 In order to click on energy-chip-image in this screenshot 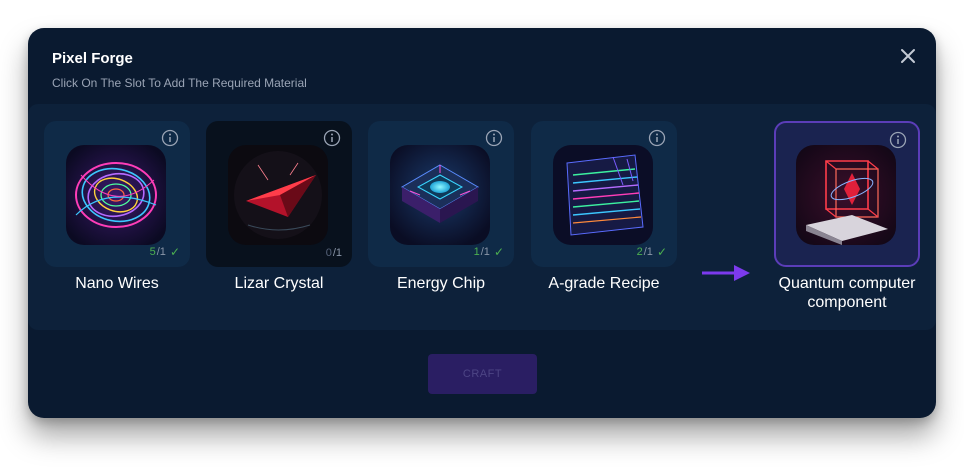, I will do `click(440, 195)`.